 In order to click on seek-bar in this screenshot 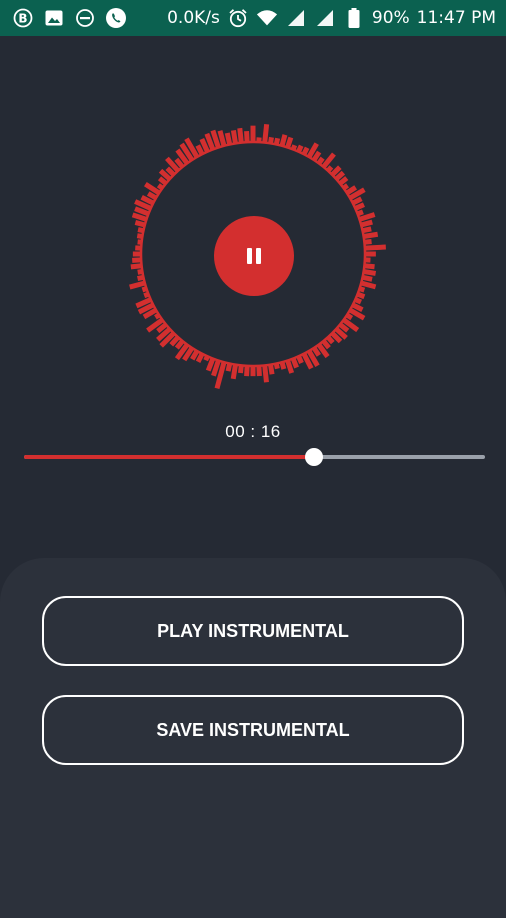, I will do `click(254, 457)`.